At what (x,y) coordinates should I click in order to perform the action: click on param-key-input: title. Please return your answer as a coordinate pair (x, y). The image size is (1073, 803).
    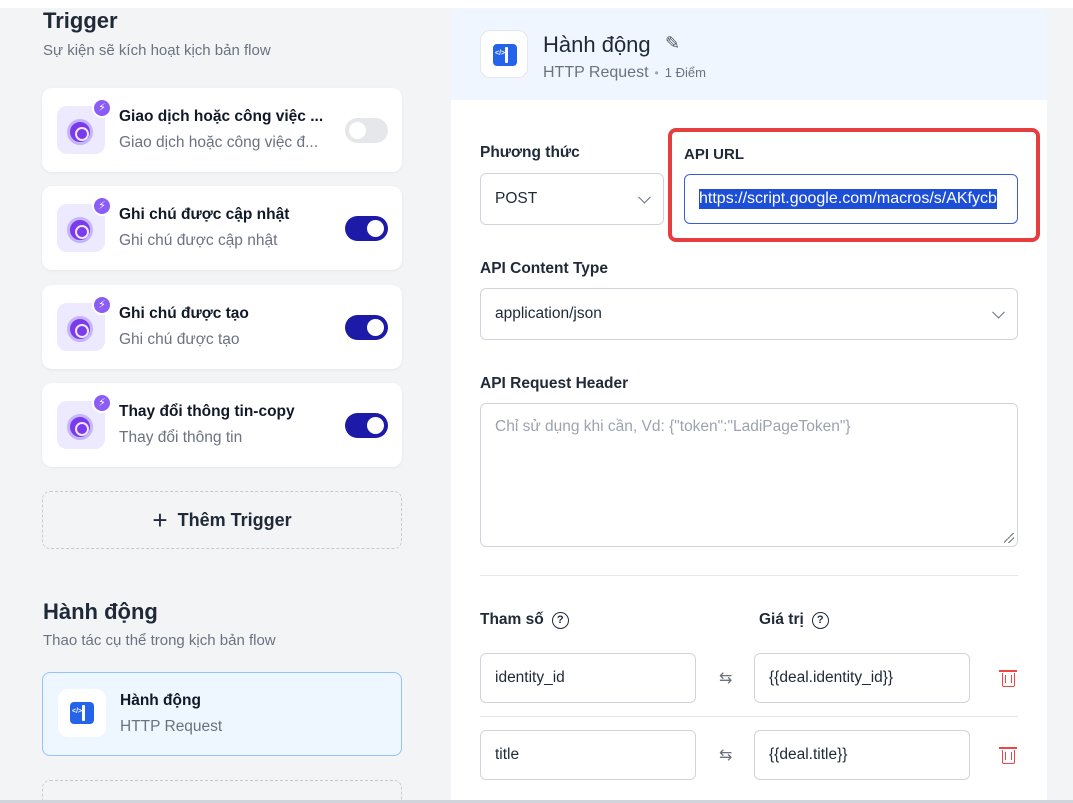
    Looking at the image, I should click on (588, 755).